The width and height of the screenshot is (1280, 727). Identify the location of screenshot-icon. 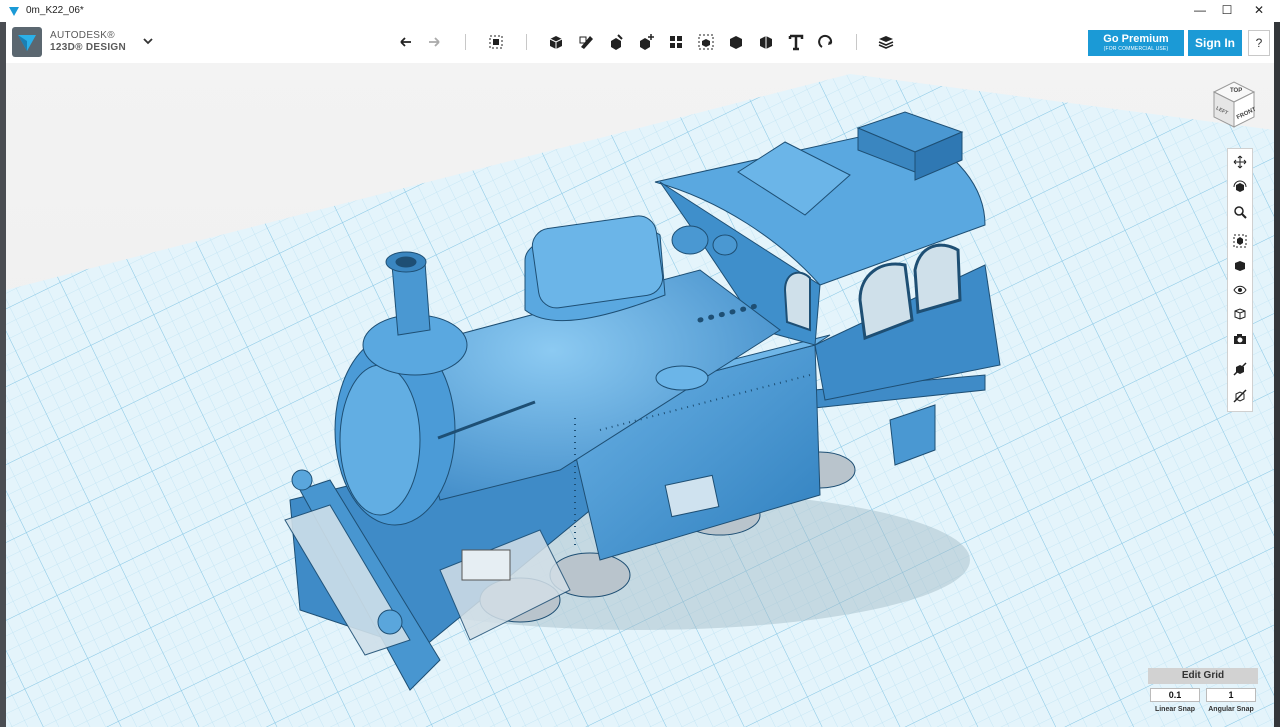
(1240, 339).